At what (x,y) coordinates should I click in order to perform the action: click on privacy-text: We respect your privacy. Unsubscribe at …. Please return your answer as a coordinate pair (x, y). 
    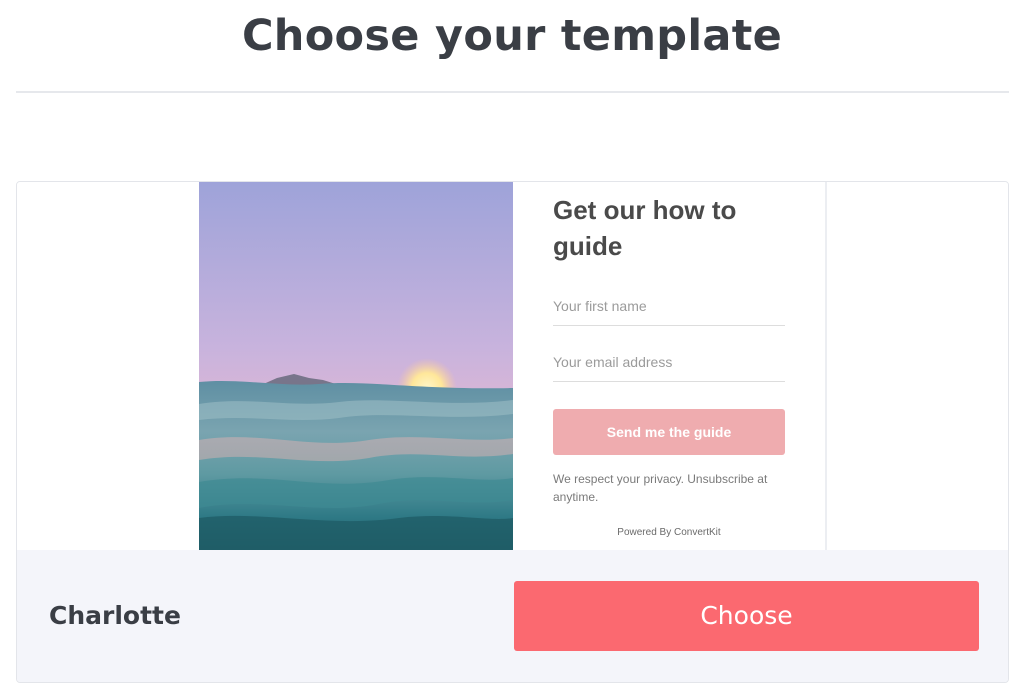
    Looking at the image, I should click on (660, 488).